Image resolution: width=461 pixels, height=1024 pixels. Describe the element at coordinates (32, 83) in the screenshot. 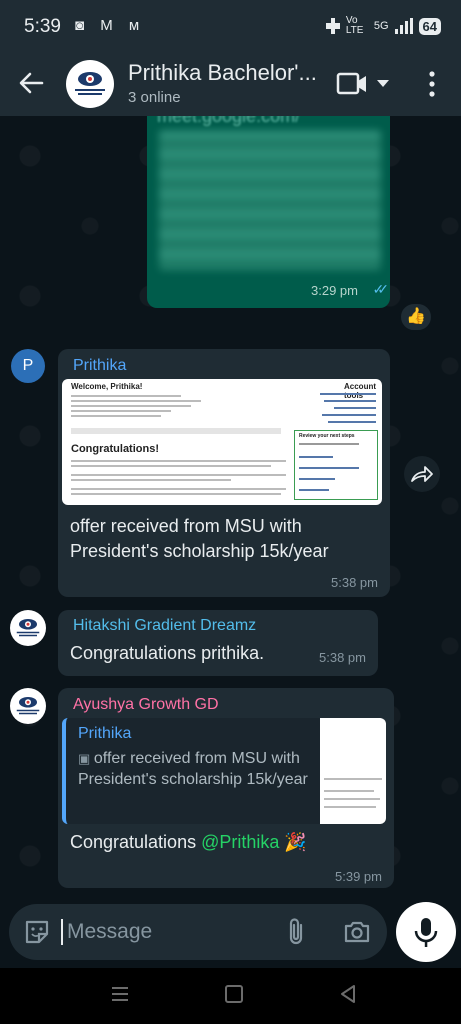

I see `back-arrow-icon` at that location.